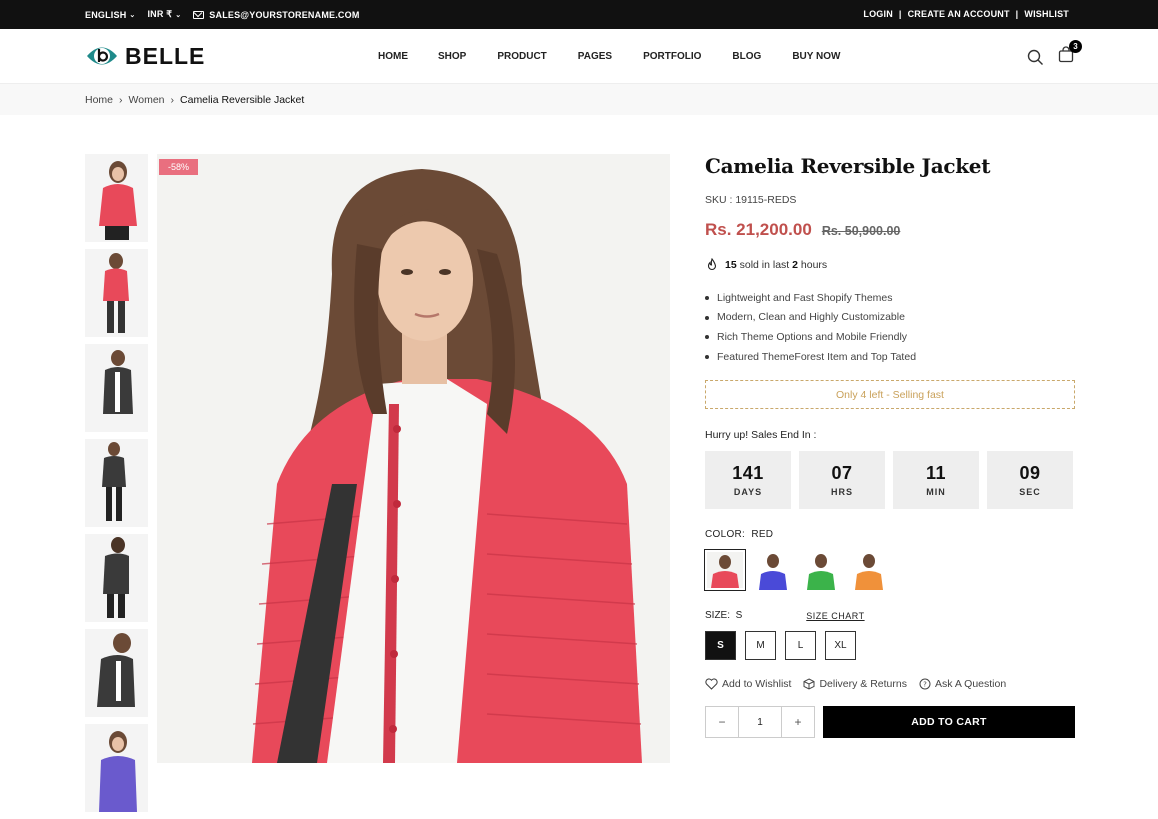 This screenshot has height=819, width=1158. What do you see at coordinates (164, 14) in the screenshot?
I see `currency-selector: INR ₹ ⌄` at bounding box center [164, 14].